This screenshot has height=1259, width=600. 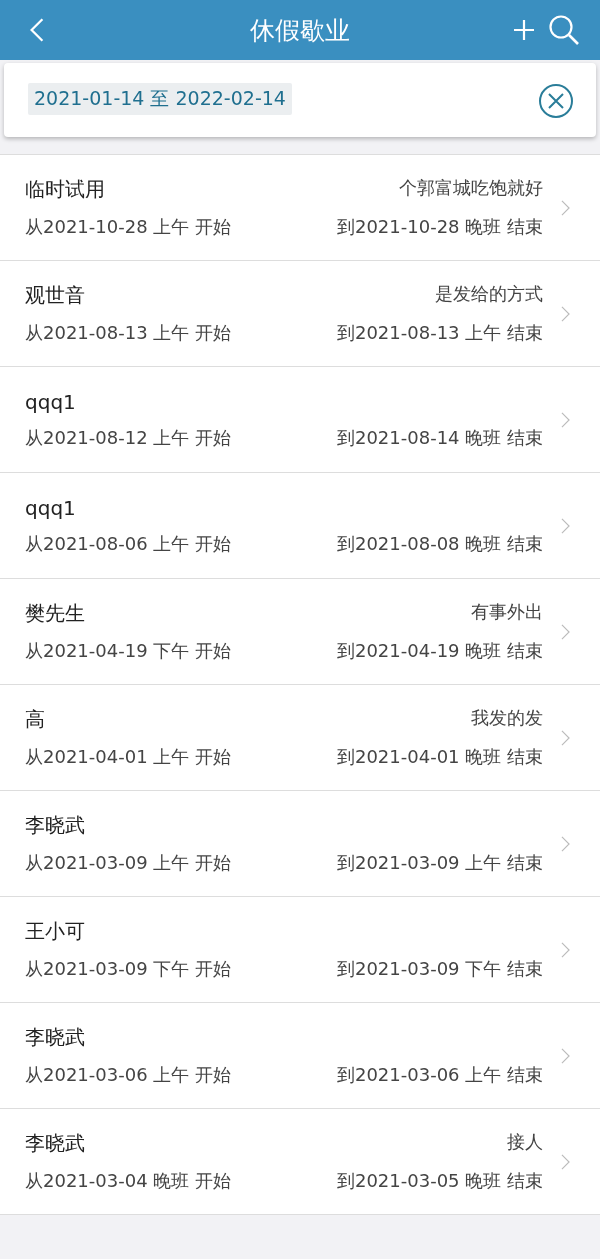 What do you see at coordinates (439, 227) in the screenshot?
I see `end-date: 到2021-10-28 晚班 结束` at bounding box center [439, 227].